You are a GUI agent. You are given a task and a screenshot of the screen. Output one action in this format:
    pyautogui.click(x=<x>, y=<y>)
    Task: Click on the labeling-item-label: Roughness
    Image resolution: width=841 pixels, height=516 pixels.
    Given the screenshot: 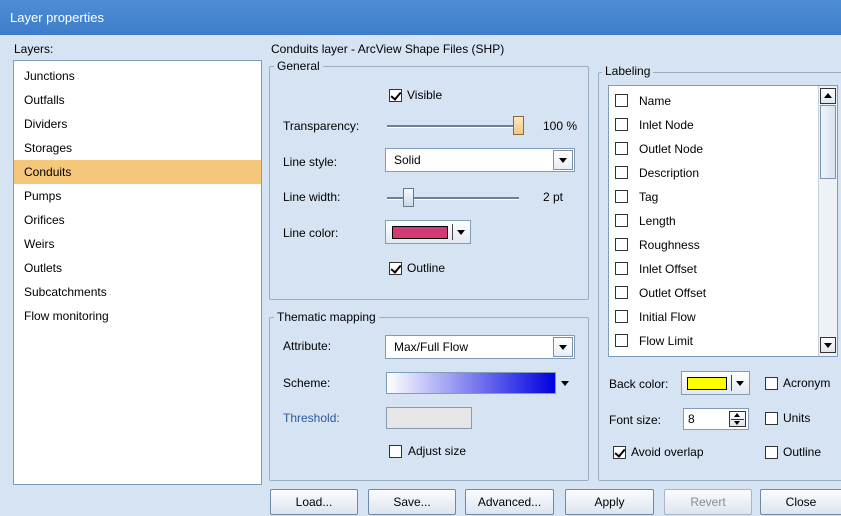 What is the action you would take?
    pyautogui.click(x=669, y=245)
    